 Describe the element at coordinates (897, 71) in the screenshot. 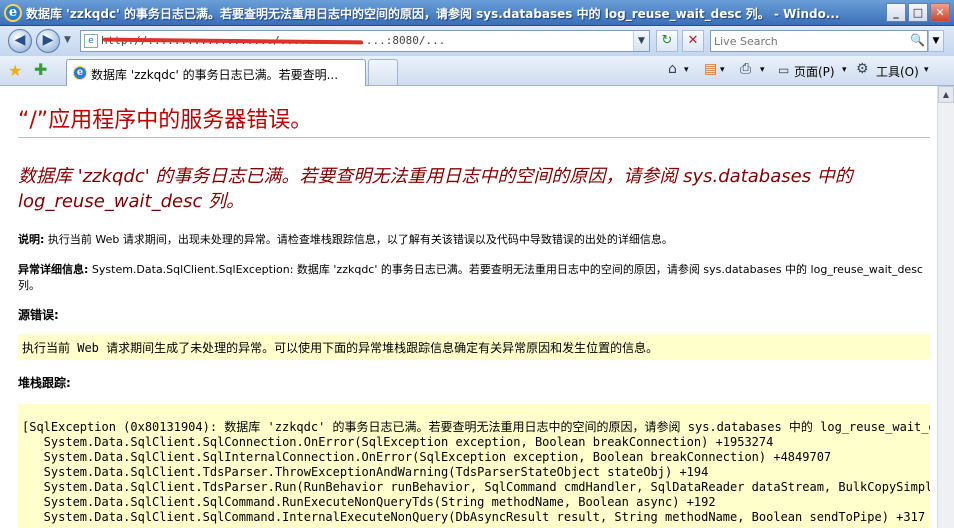

I see `tools-menu: 工具(O)` at that location.